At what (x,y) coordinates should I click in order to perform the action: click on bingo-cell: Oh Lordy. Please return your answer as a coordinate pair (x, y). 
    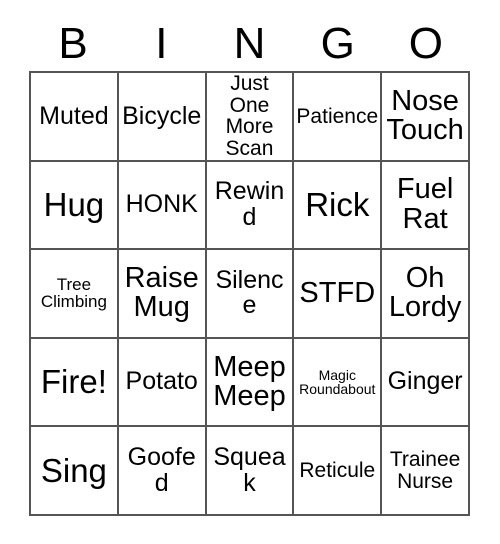
    Looking at the image, I should click on (426, 294).